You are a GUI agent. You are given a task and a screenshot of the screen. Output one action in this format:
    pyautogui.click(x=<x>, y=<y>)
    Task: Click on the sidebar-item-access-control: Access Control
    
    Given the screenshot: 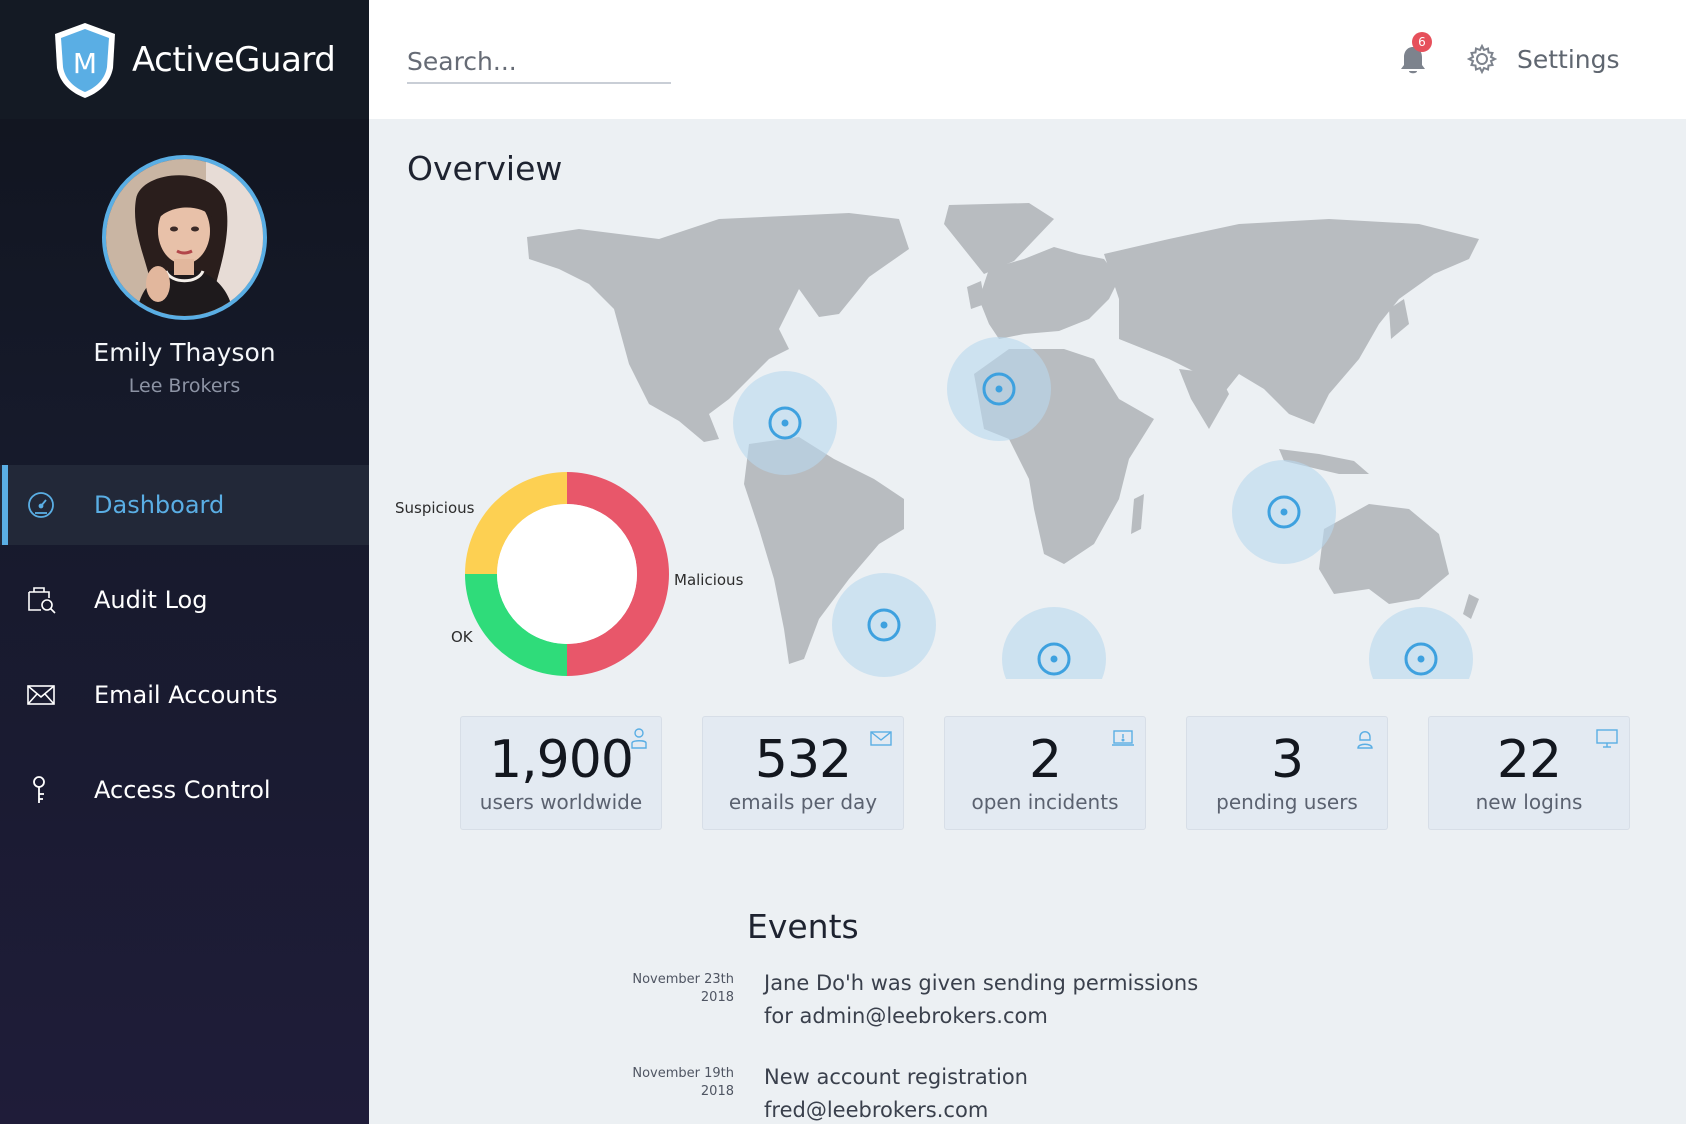 What is the action you would take?
    pyautogui.click(x=184, y=790)
    